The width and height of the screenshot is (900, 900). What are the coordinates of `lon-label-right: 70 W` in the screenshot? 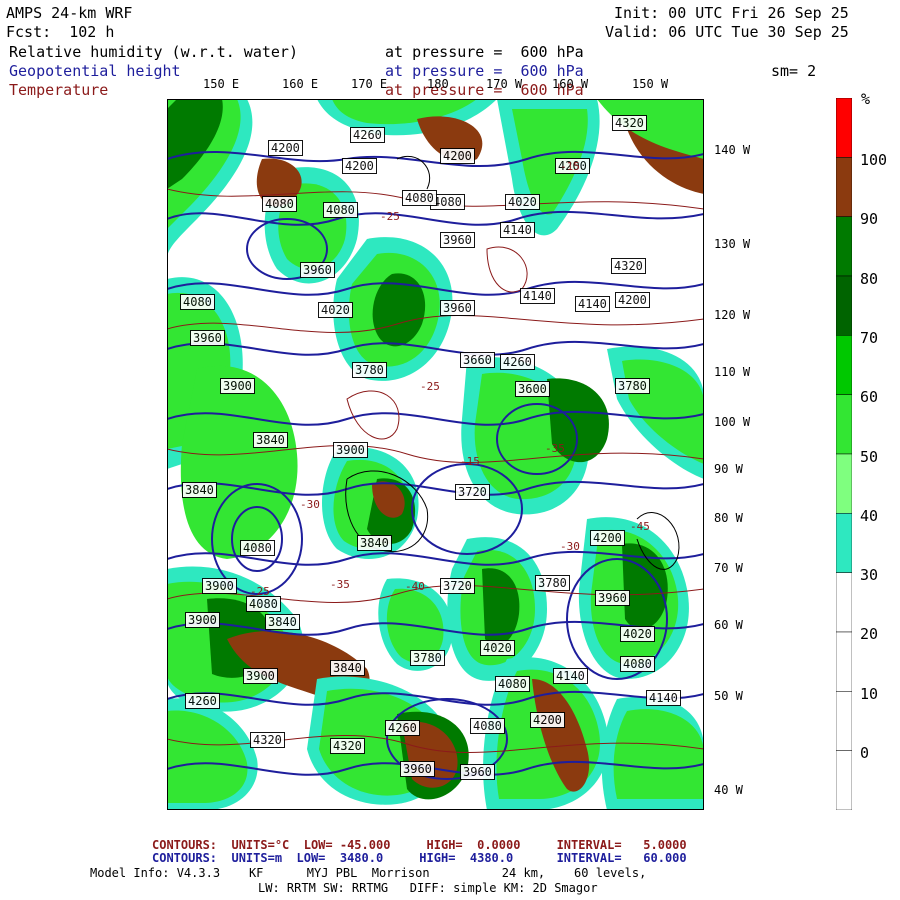 It's located at (728, 568).